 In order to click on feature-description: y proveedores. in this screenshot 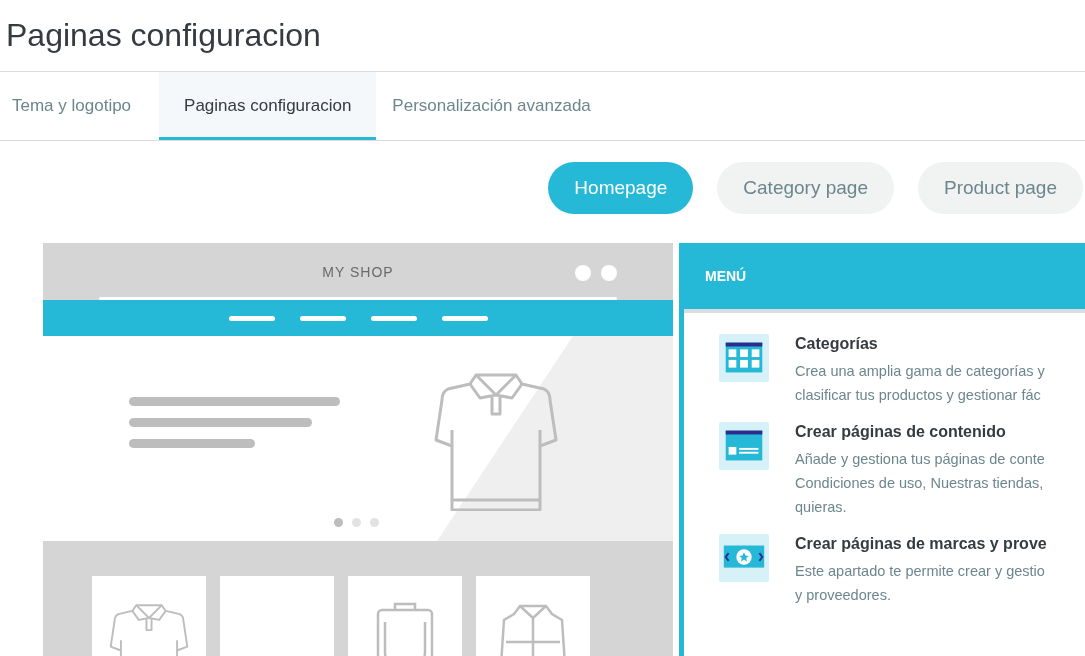, I will do `click(843, 595)`.